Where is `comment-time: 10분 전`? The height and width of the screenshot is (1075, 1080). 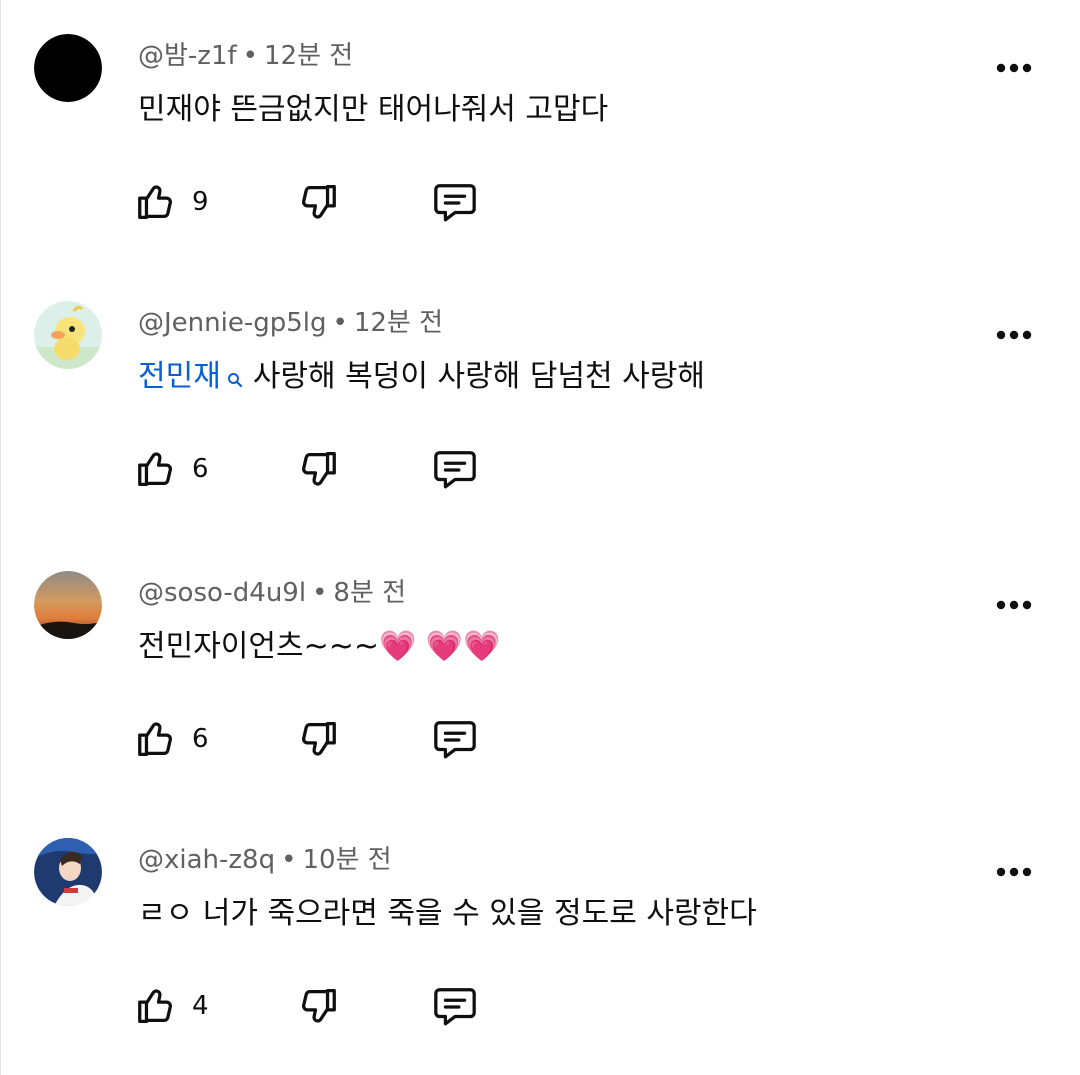
comment-time: 10분 전 is located at coordinates (346, 860).